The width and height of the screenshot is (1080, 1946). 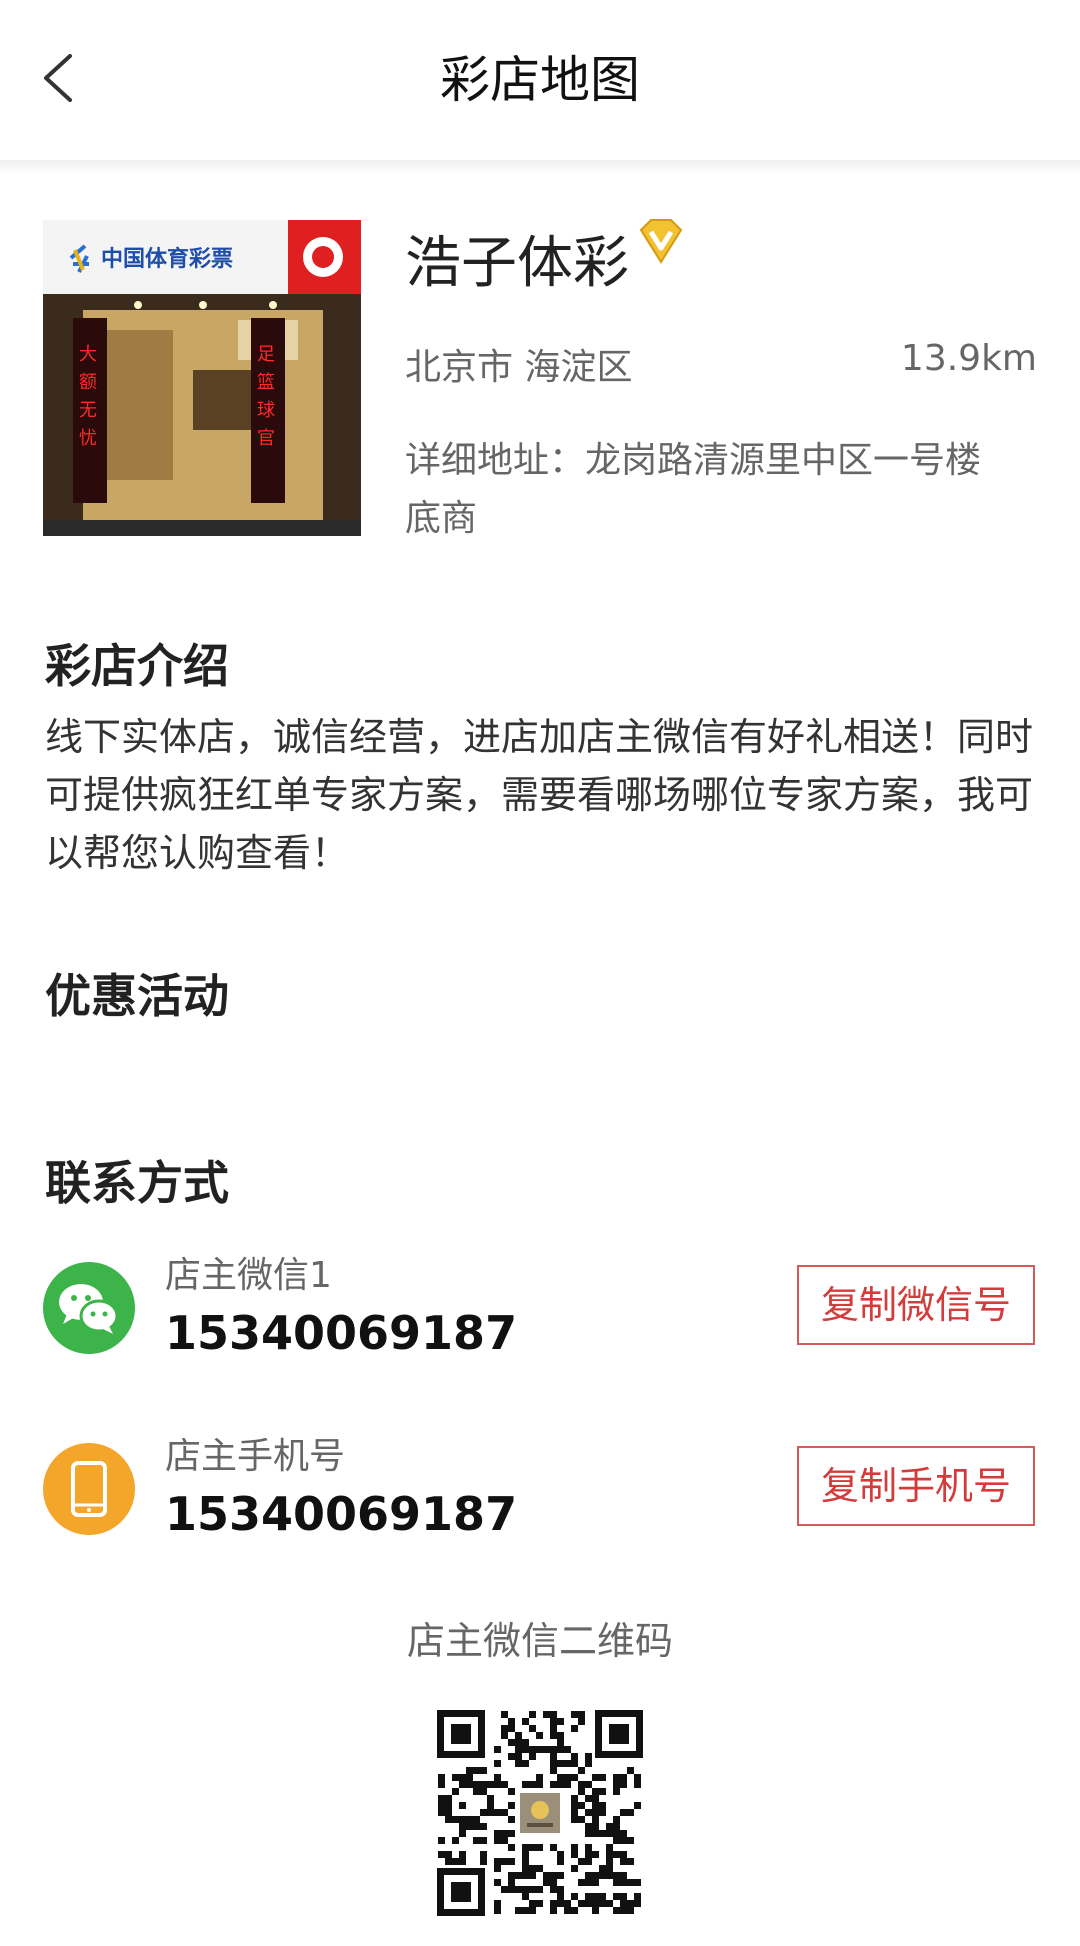 I want to click on wechat-icon, so click(x=89, y=1308).